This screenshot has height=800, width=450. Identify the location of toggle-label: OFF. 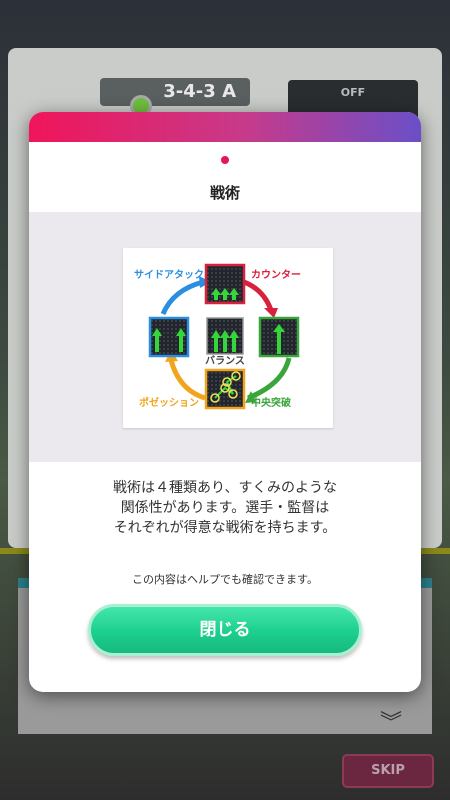
(353, 92).